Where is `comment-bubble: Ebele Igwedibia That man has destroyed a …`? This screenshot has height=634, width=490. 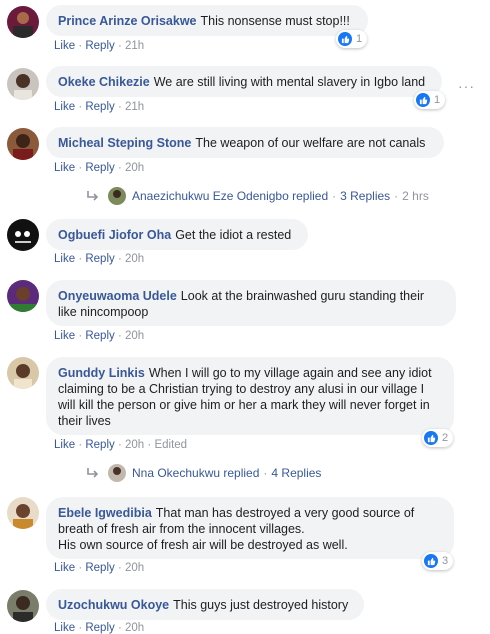 comment-bubble: Ebele Igwedibia That man has destroyed a … is located at coordinates (250, 528).